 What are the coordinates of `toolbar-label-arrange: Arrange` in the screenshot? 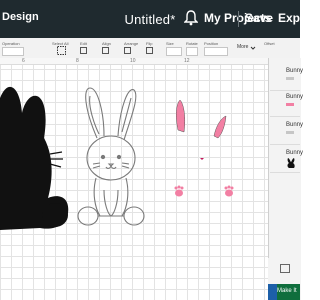 It's located at (131, 43).